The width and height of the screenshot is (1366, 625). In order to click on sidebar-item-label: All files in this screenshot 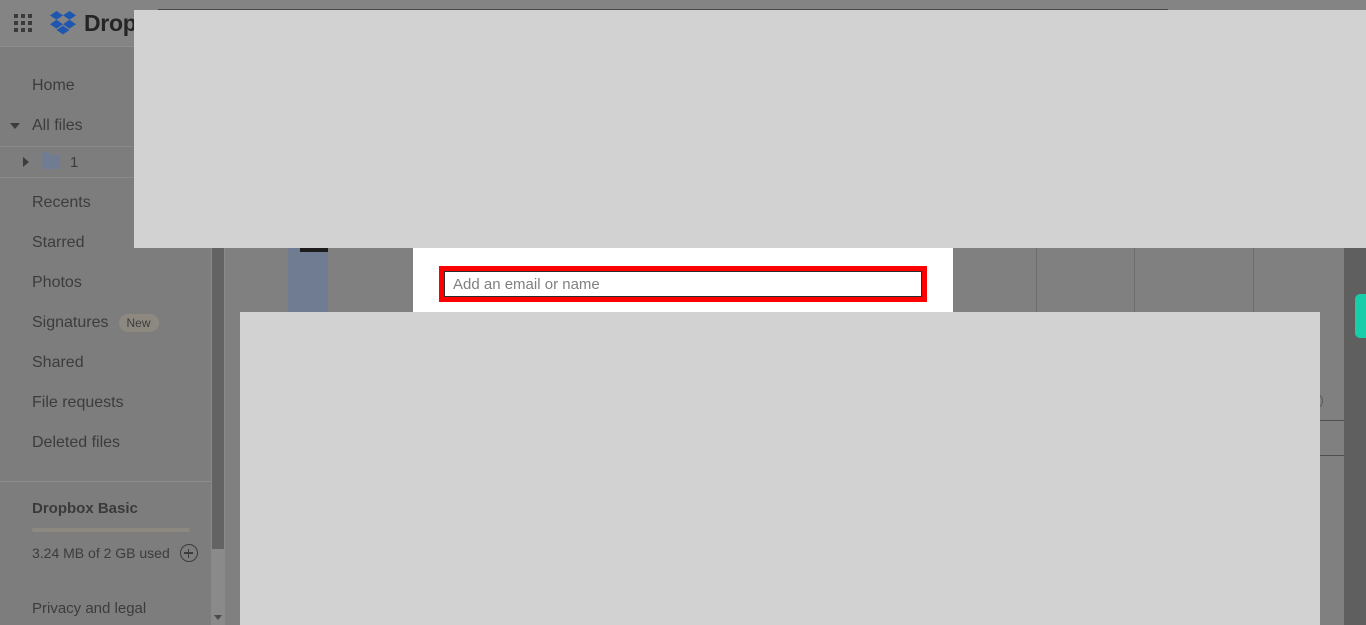, I will do `click(57, 125)`.